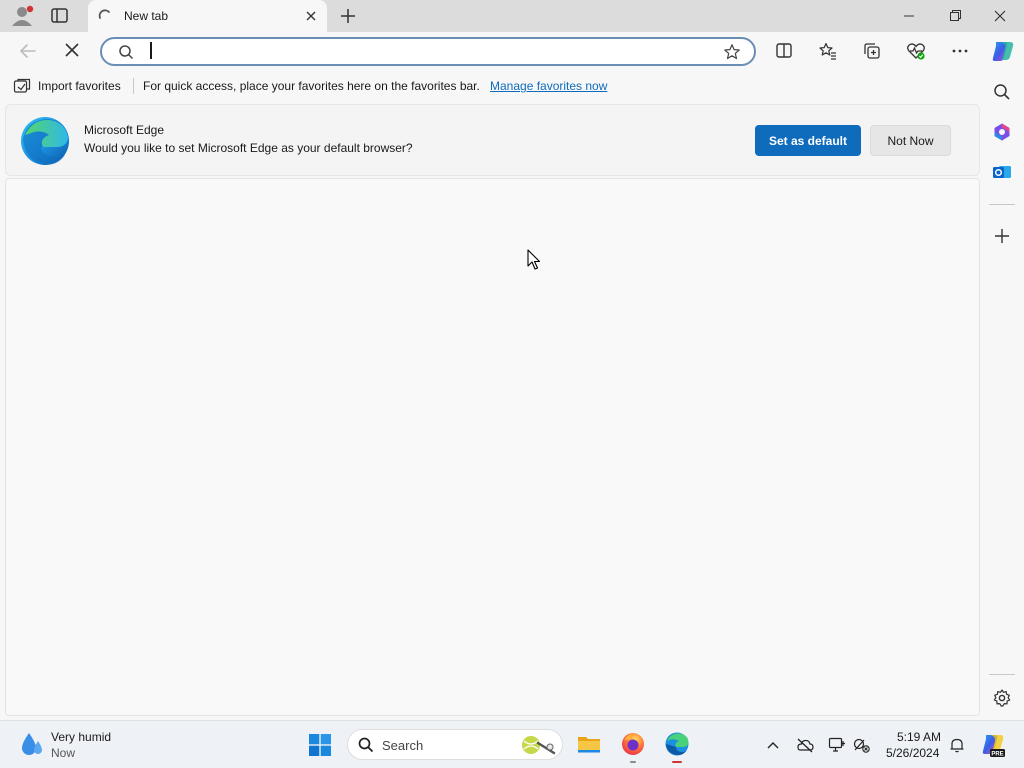 The width and height of the screenshot is (1024, 768). What do you see at coordinates (916, 51) in the screenshot?
I see `browser-essentials-icon` at bounding box center [916, 51].